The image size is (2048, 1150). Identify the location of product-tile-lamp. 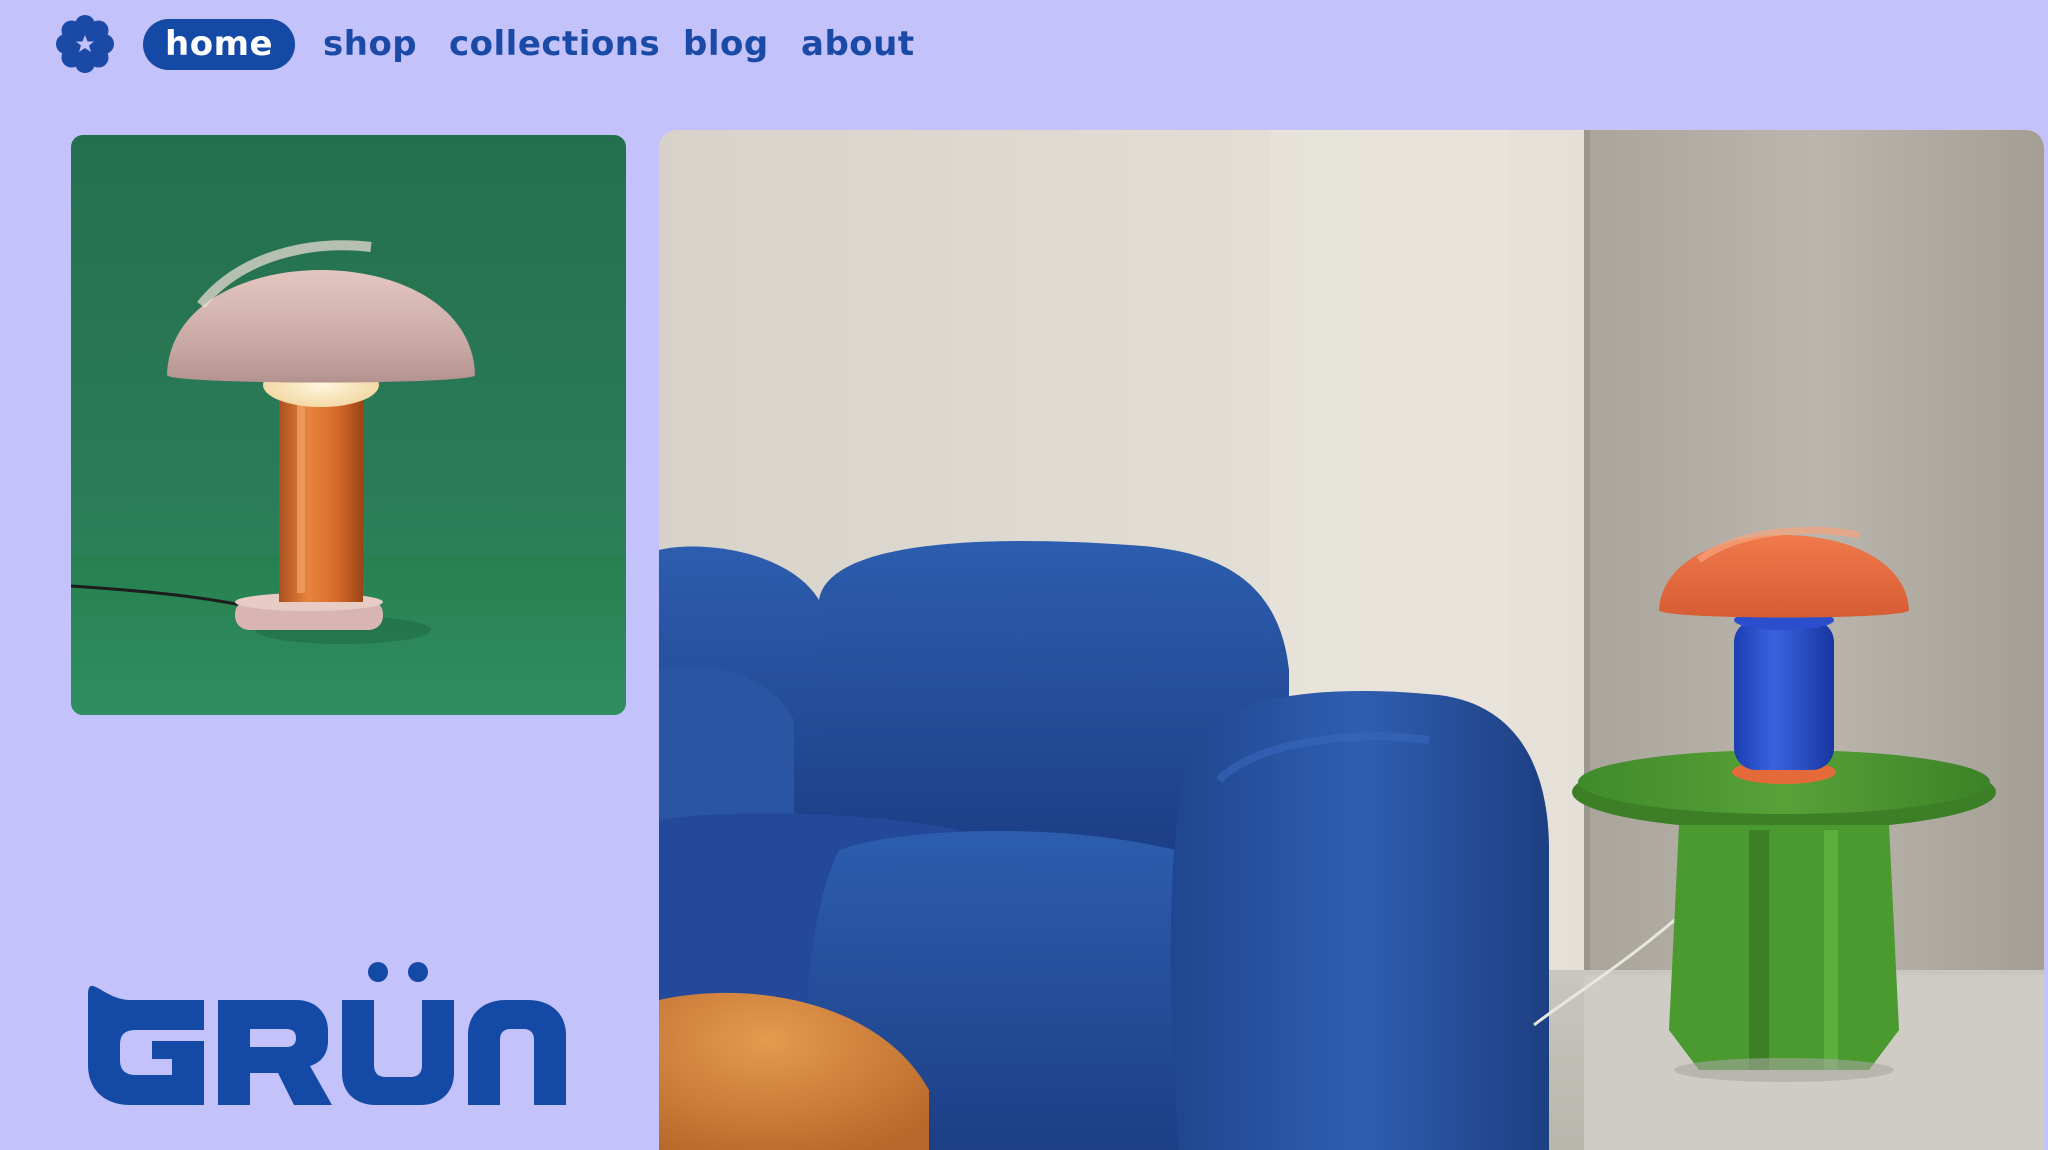
(348, 425).